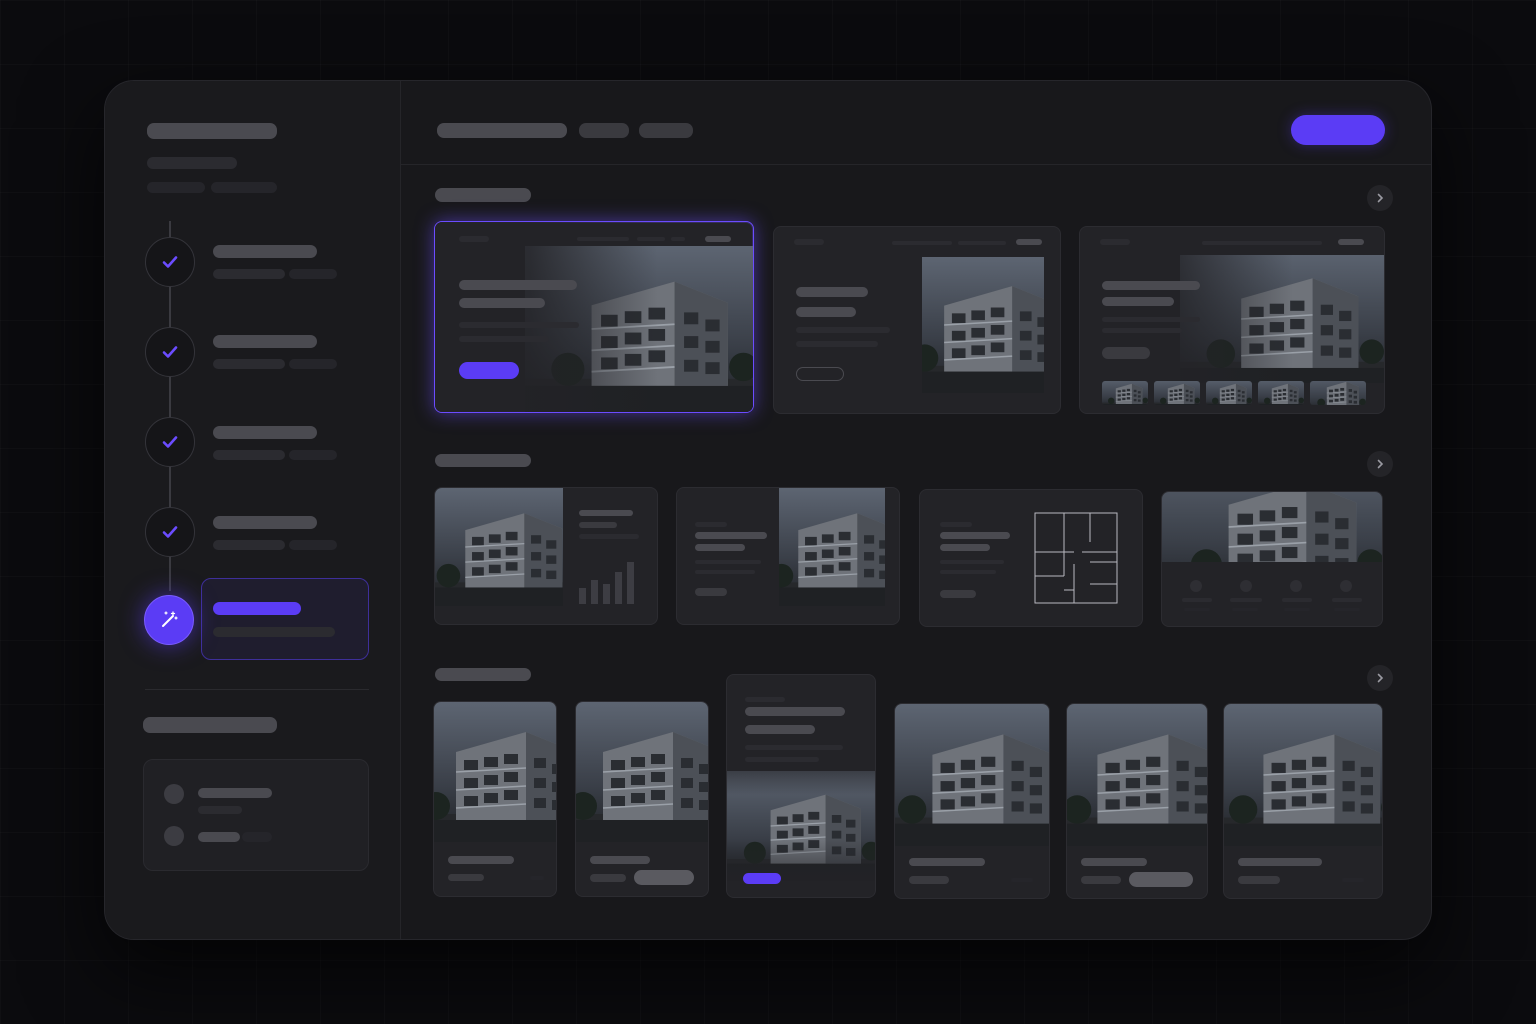 This screenshot has height=1024, width=1536. What do you see at coordinates (1380, 198) in the screenshot?
I see `section-1-next` at bounding box center [1380, 198].